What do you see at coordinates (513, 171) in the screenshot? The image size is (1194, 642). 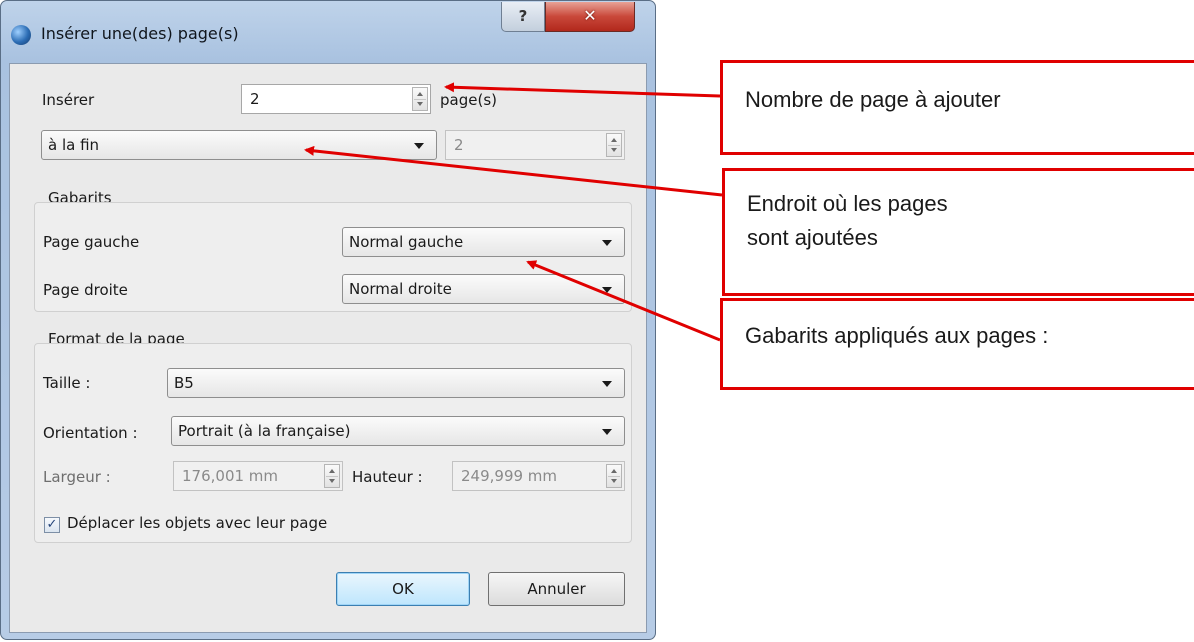 I see `arrow-to-insert-position` at bounding box center [513, 171].